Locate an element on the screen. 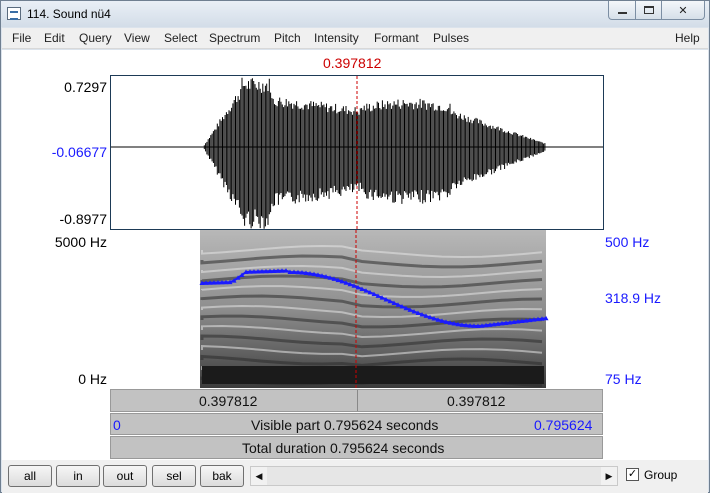 Image resolution: width=710 pixels, height=493 pixels. maximize-icon is located at coordinates (648, 10).